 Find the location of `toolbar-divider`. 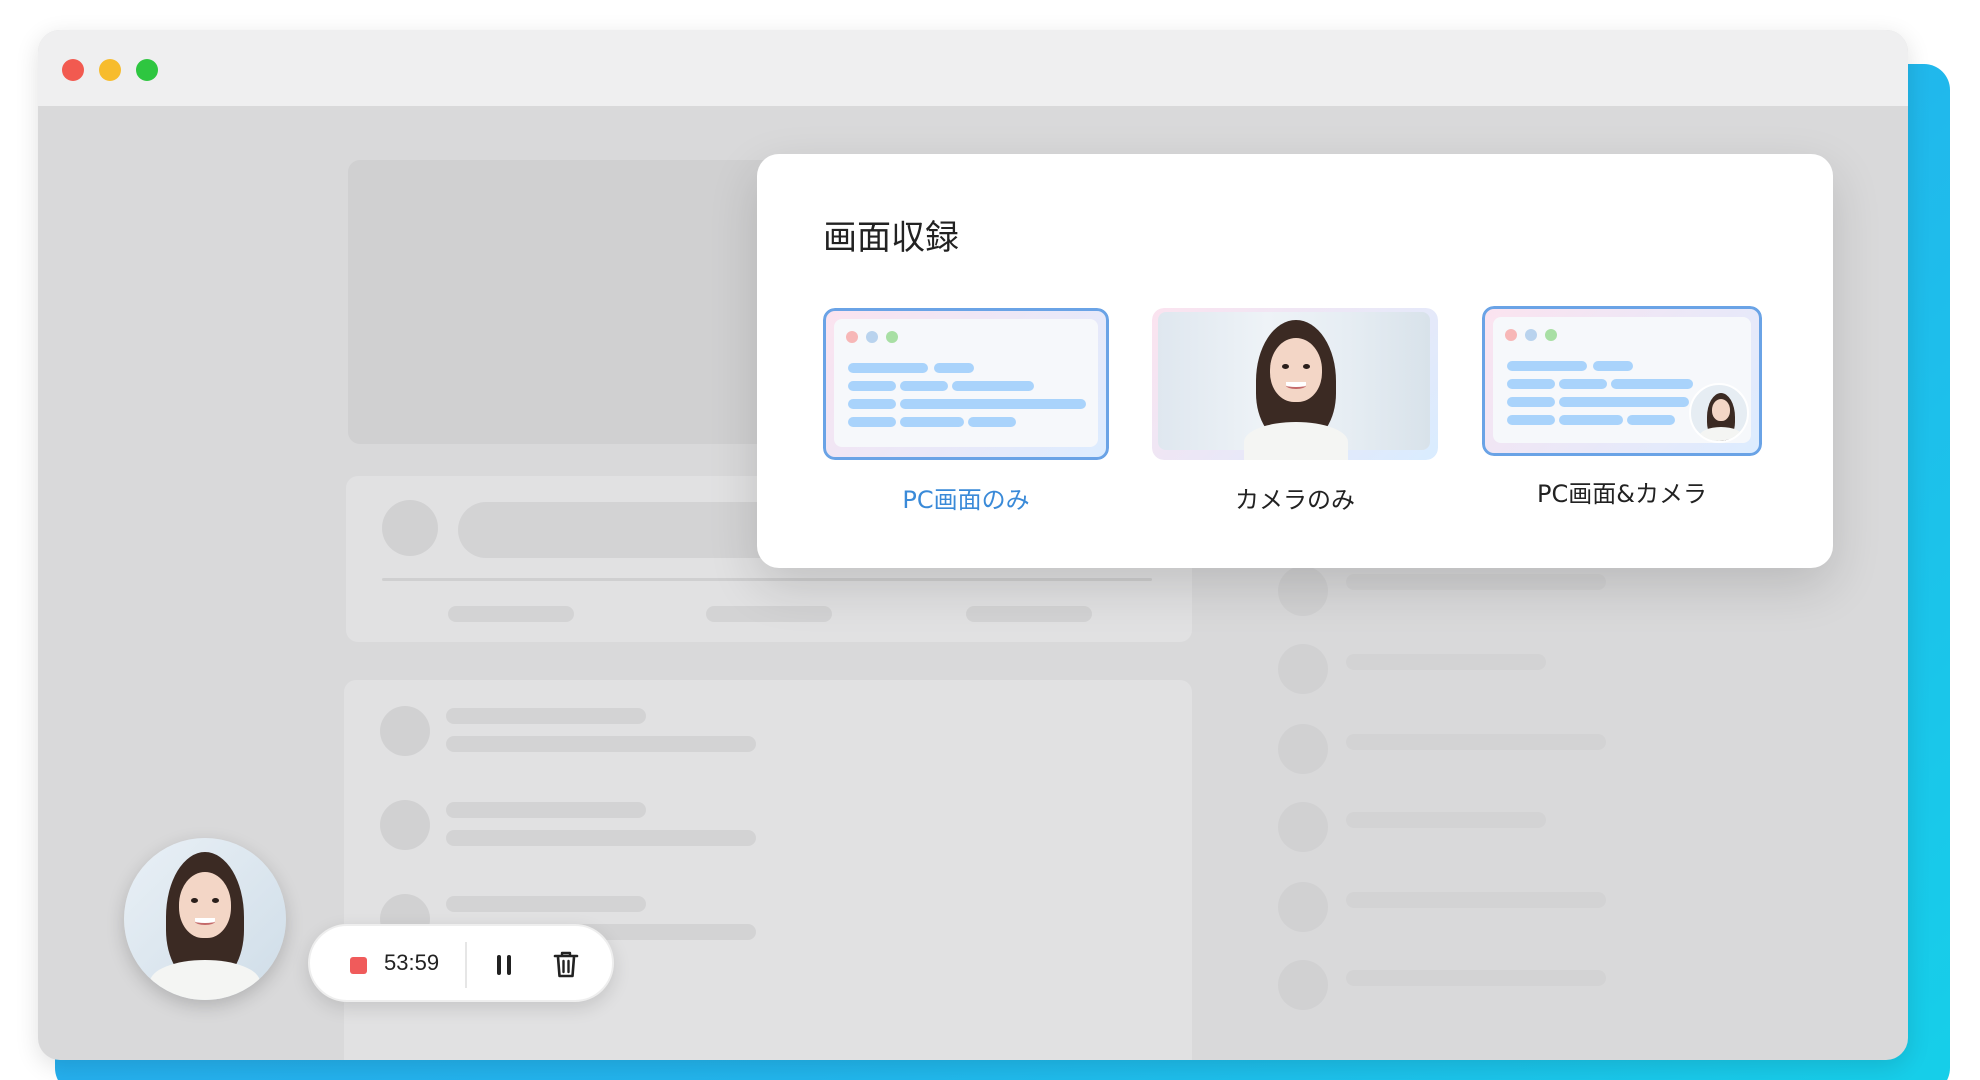

toolbar-divider is located at coordinates (466, 965).